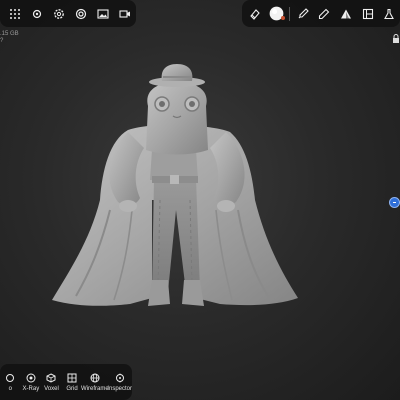 This screenshot has height=400, width=400. What do you see at coordinates (346, 13) in the screenshot?
I see `triangle-icon` at bounding box center [346, 13].